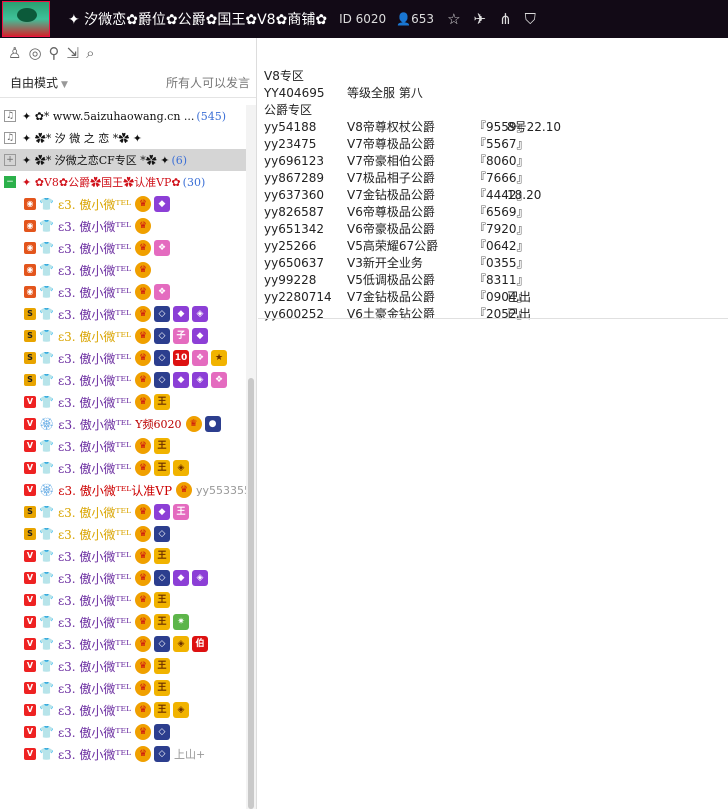 The image size is (728, 809). Describe the element at coordinates (385, 263) in the screenshot. I see `notice-cell: V3新开全业务` at that location.